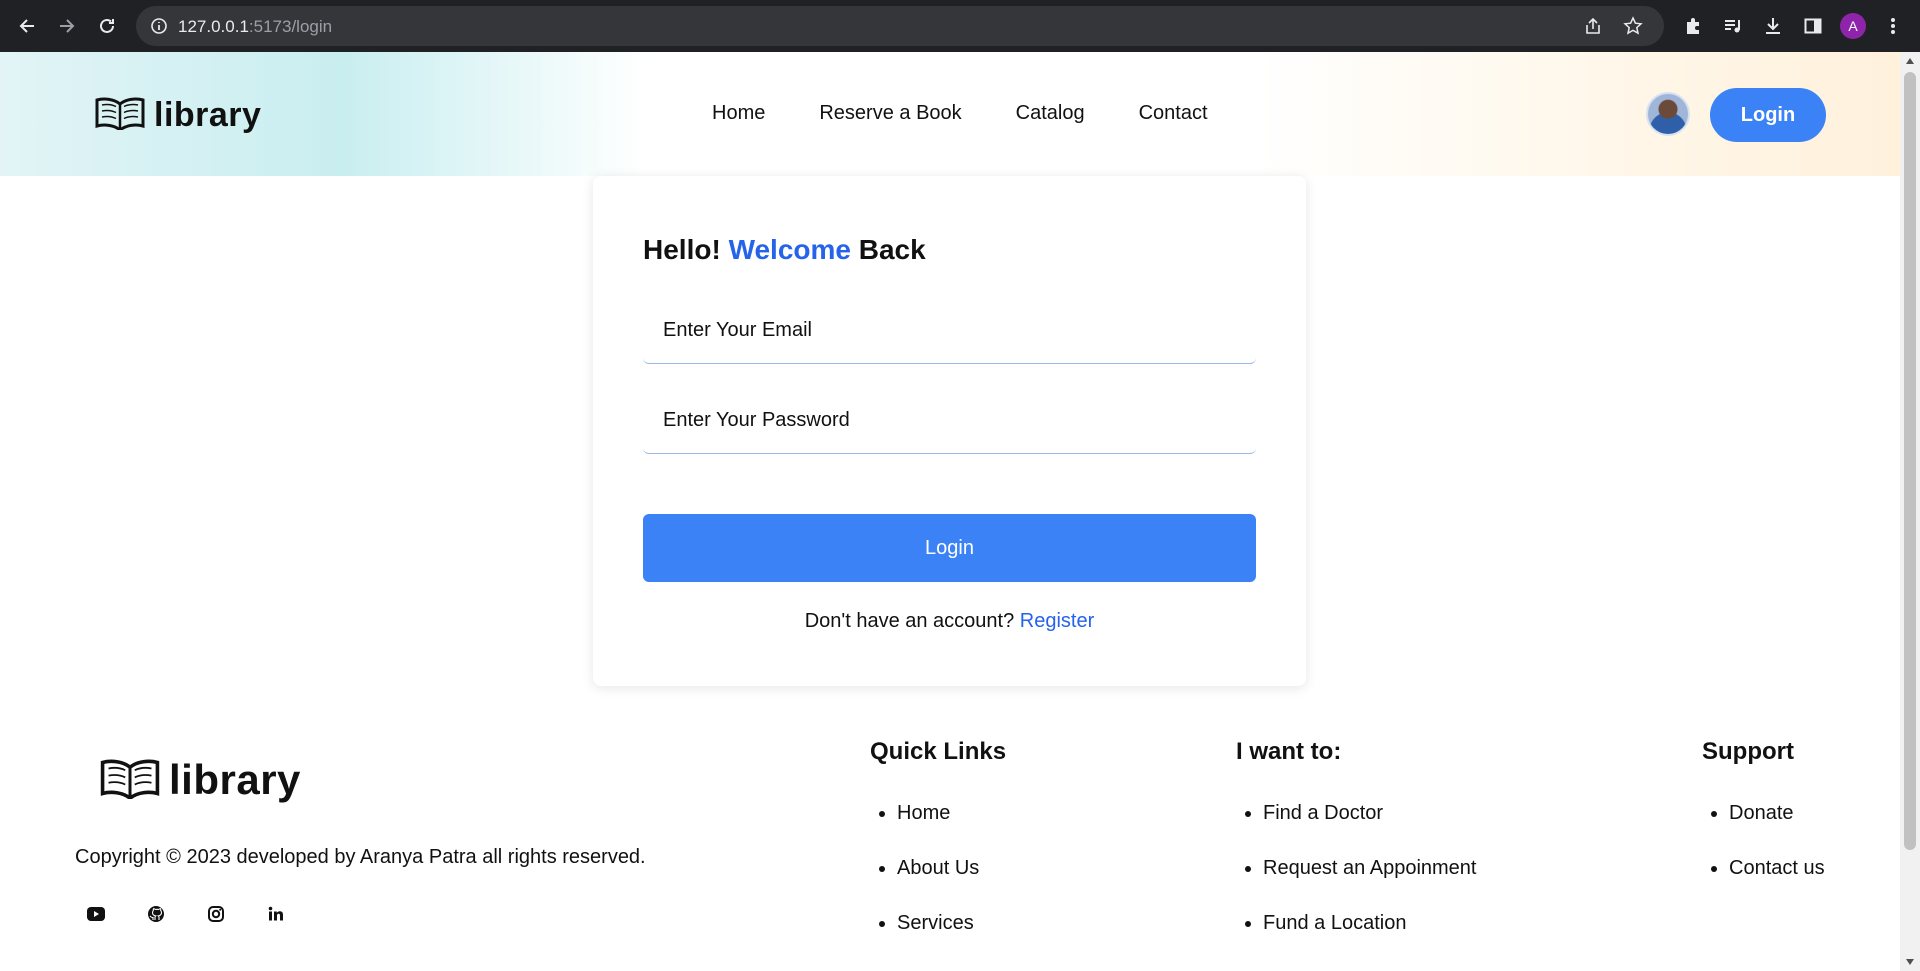 The height and width of the screenshot is (971, 1920). I want to click on i-want-to-heading: I want to:, so click(1289, 751).